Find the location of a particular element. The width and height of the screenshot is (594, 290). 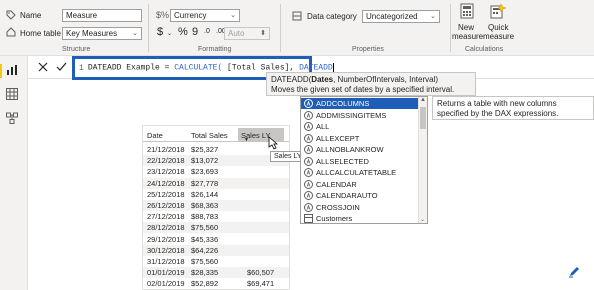

view-switcher is located at coordinates (14, 173).